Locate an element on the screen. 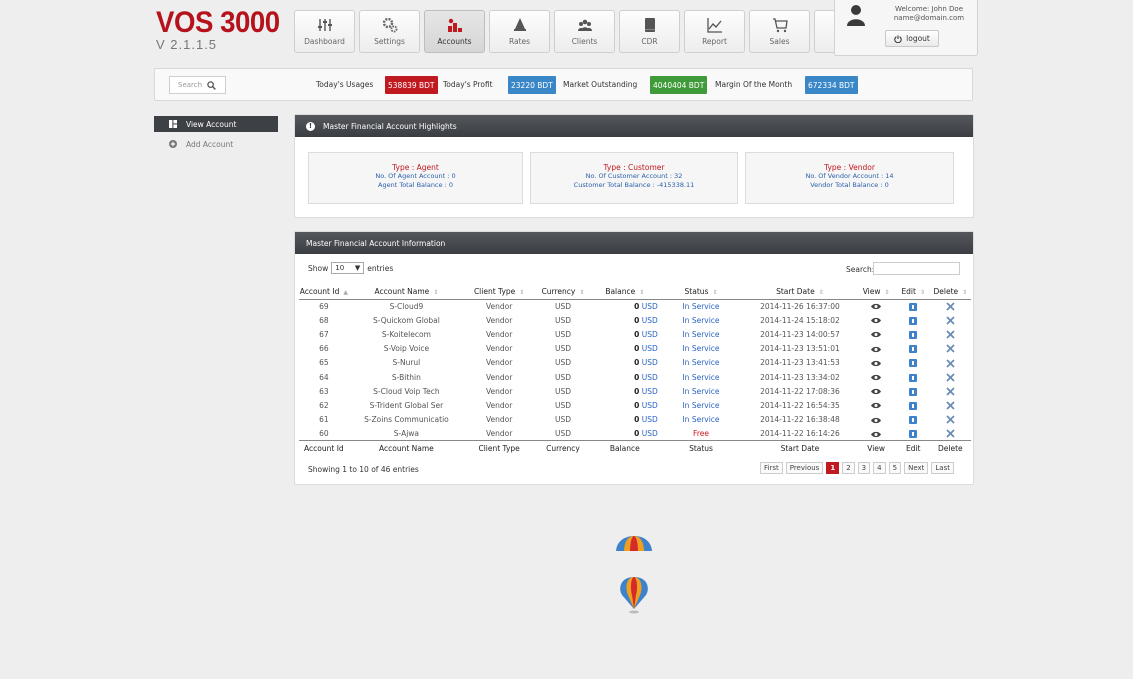 The image size is (1133, 679). cell-view is located at coordinates (876, 320).